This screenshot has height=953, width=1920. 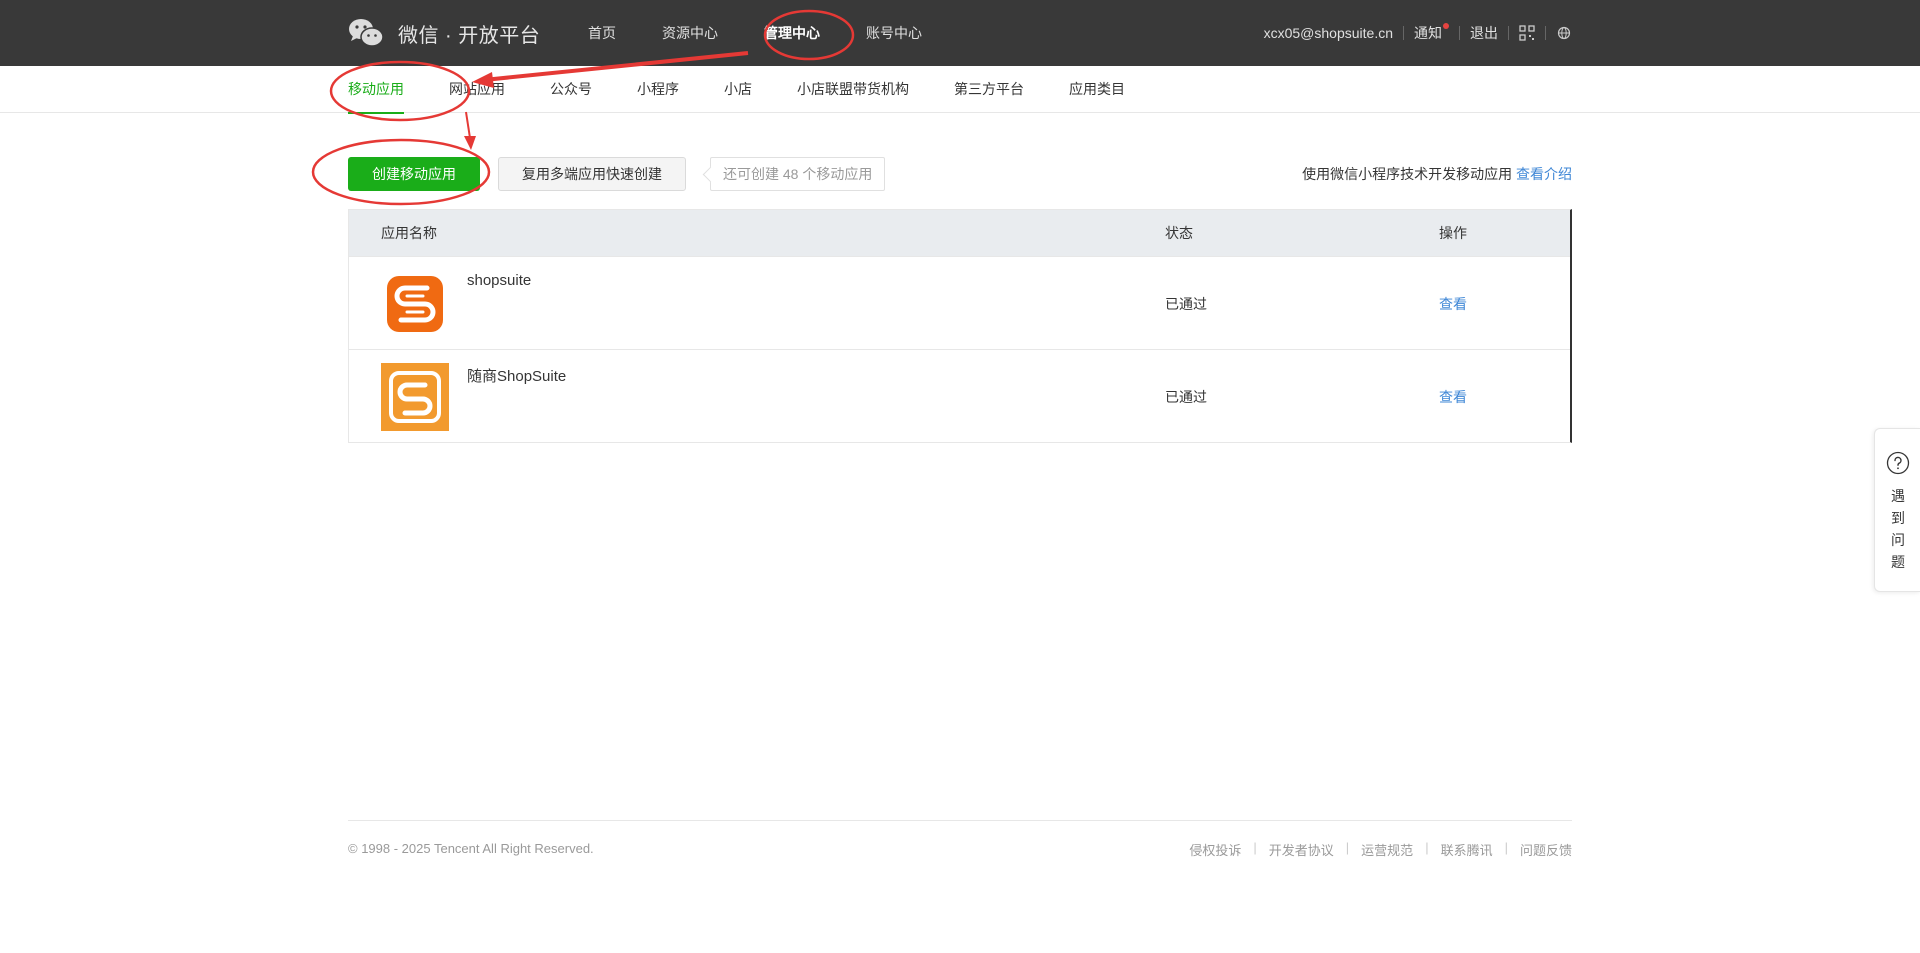 What do you see at coordinates (1467, 849) in the screenshot?
I see `footer-link-contact: 联系腾讯` at bounding box center [1467, 849].